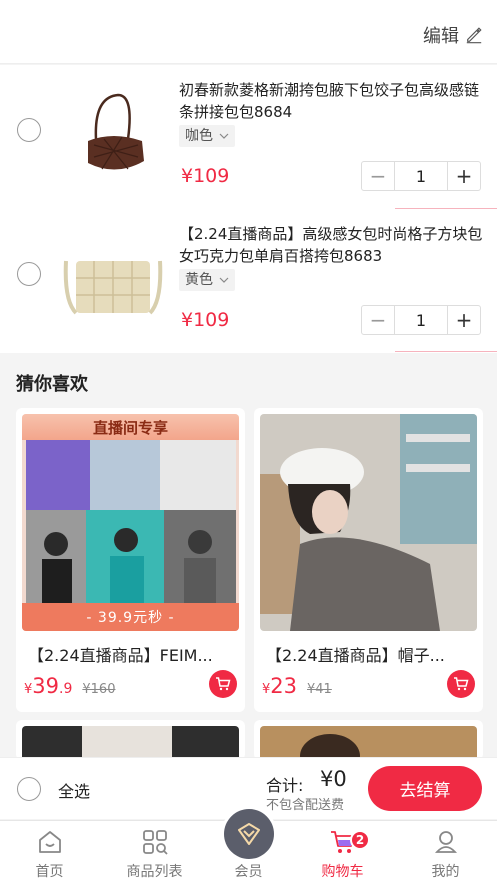 Image resolution: width=497 pixels, height=883 pixels. I want to click on live-exclusive-banner: 直播间专享, so click(130, 427).